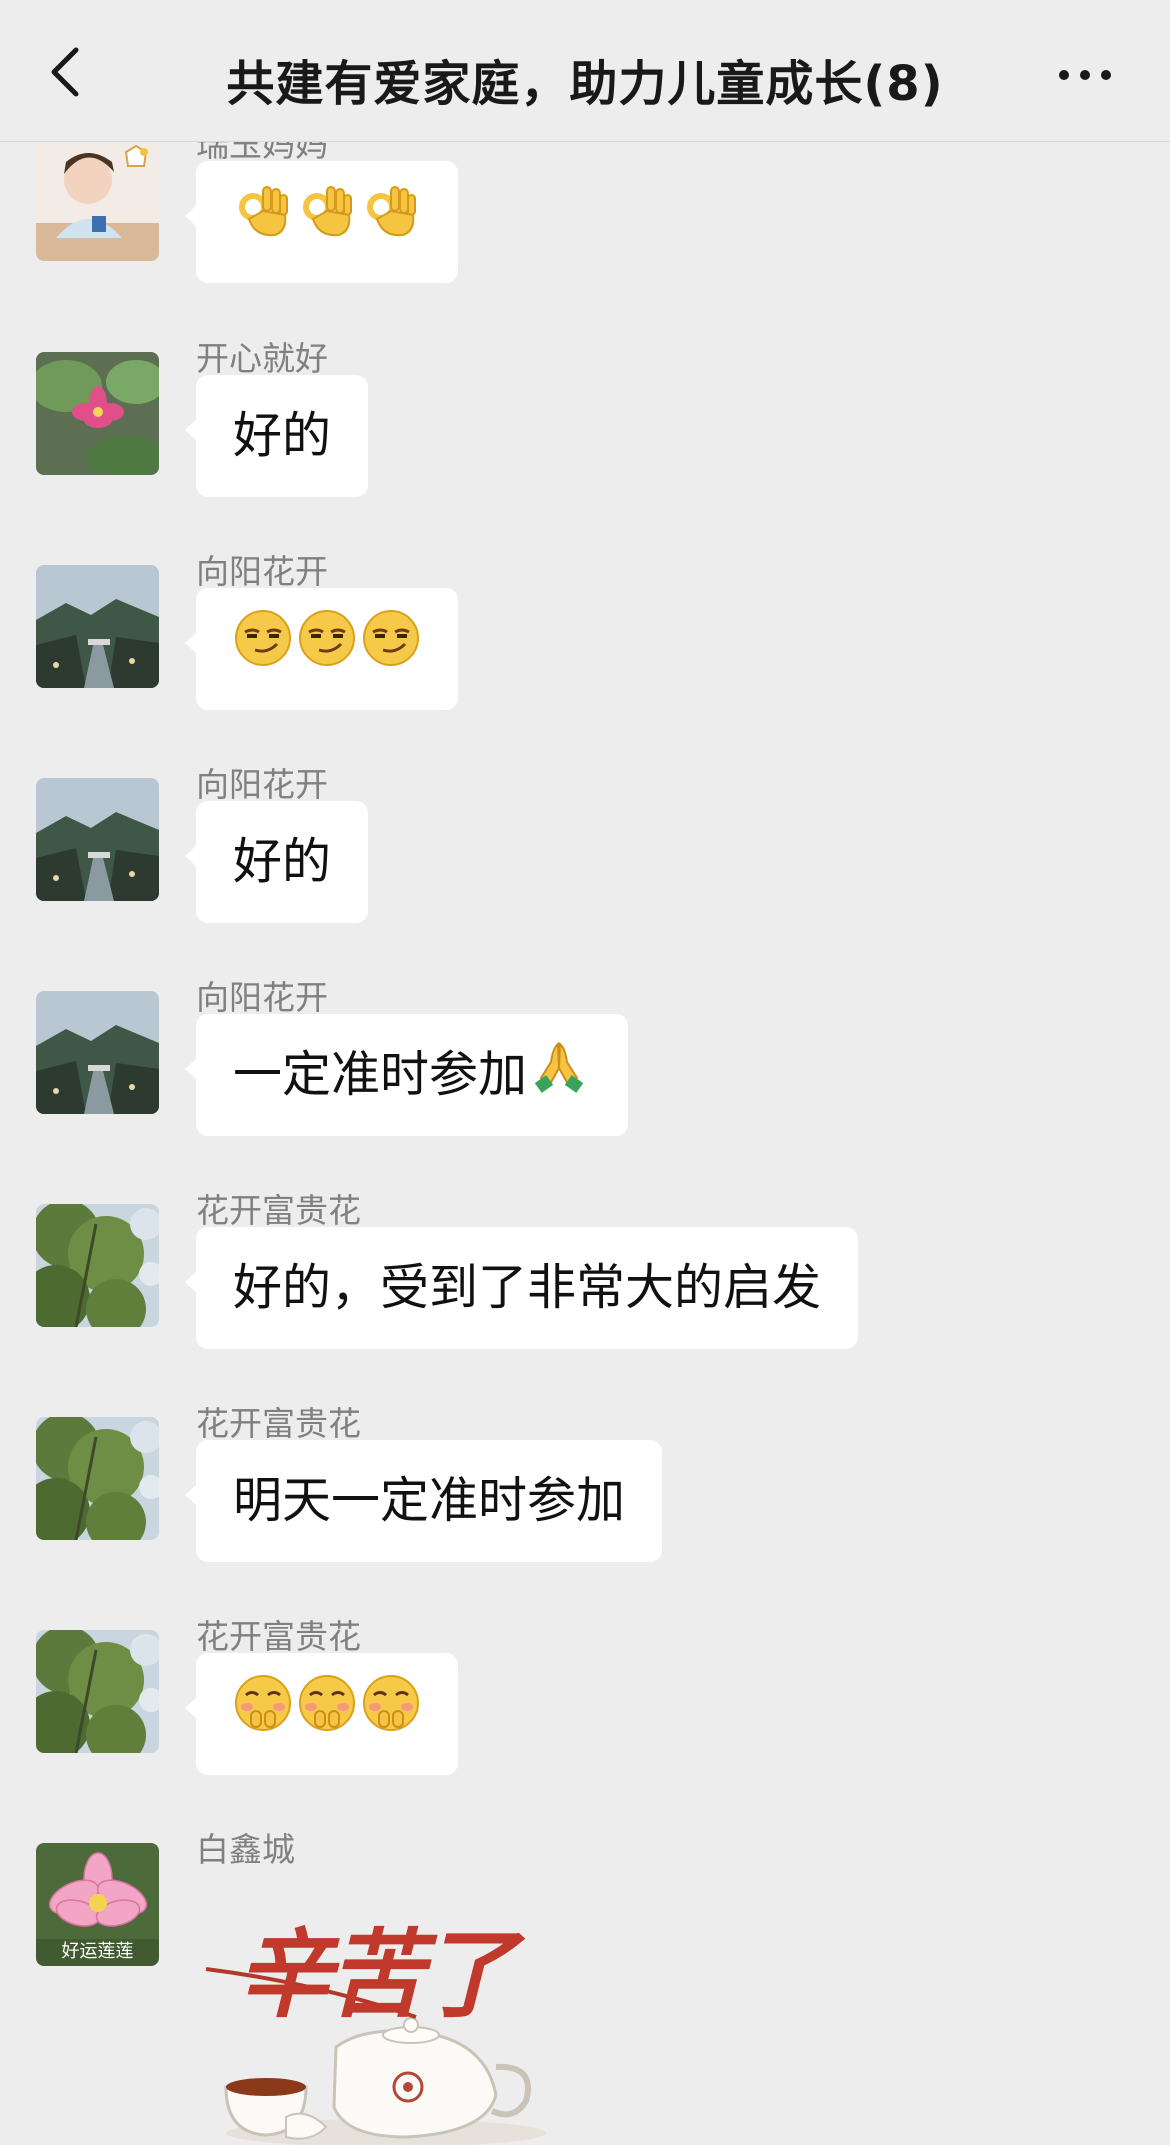 The width and height of the screenshot is (1170, 2145). I want to click on message-bubble: 明天一定准时参加, so click(423, 1501).